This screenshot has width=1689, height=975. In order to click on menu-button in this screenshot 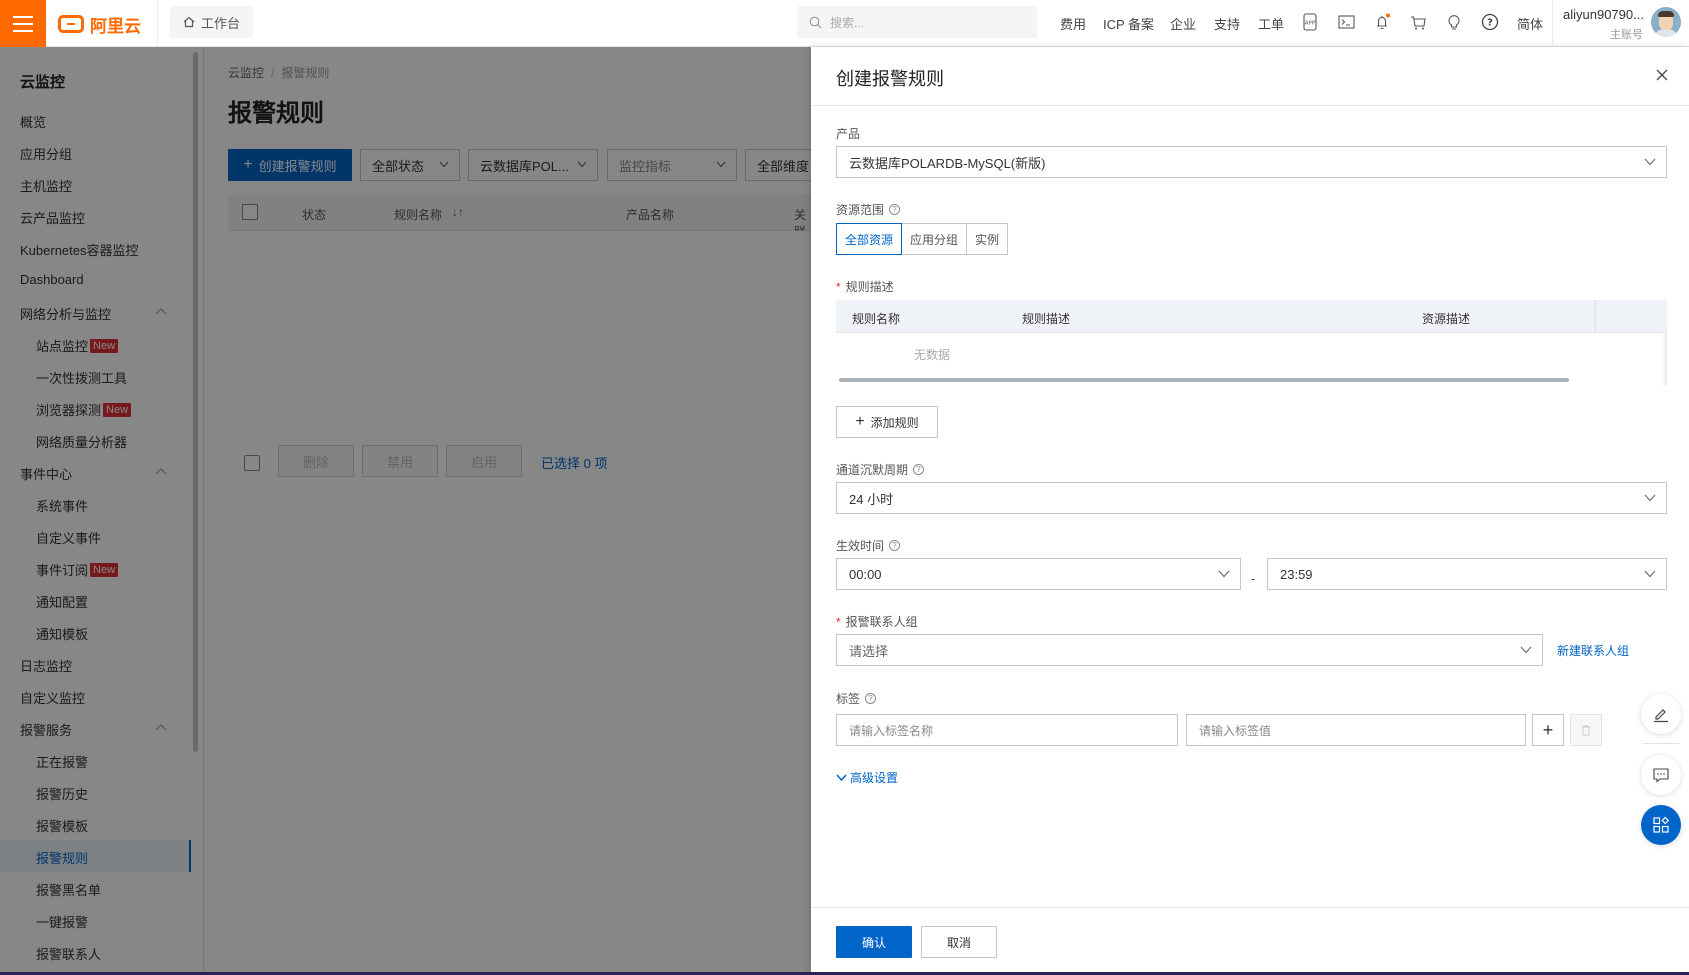, I will do `click(23, 23)`.